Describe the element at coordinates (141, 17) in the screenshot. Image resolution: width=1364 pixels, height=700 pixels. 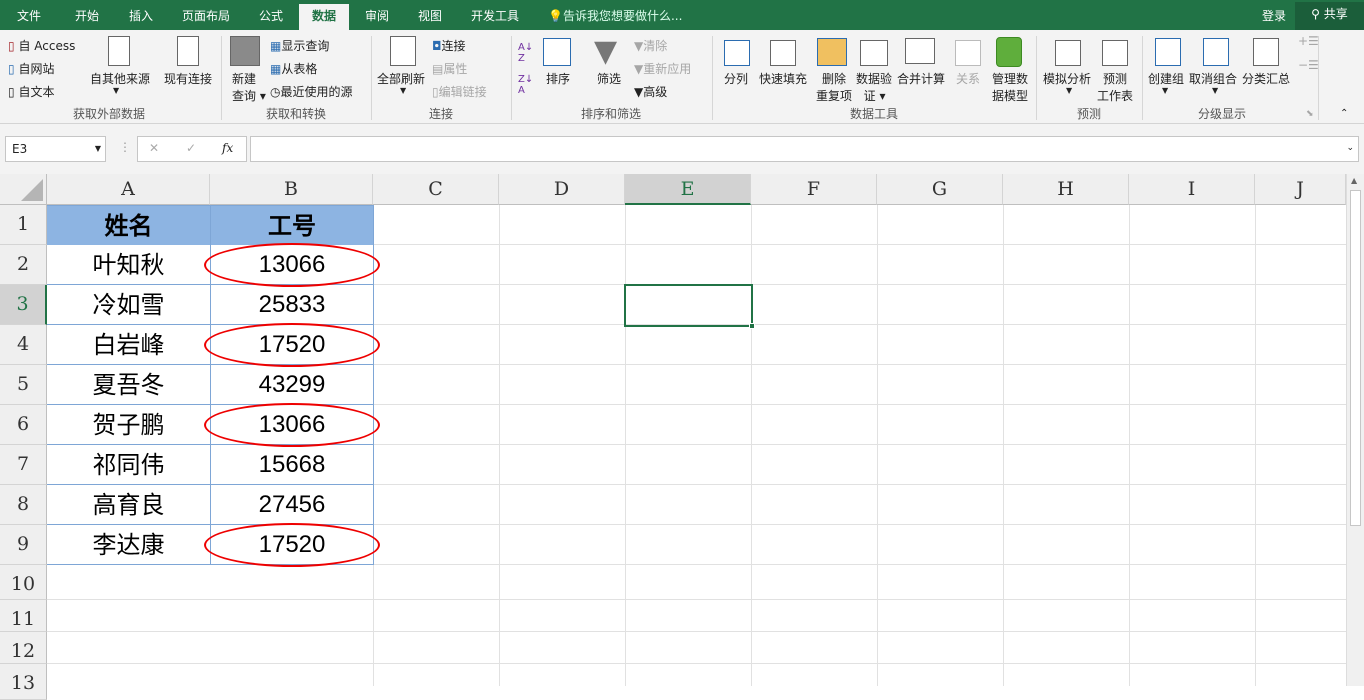
I see `tab-insert: 插入` at that location.